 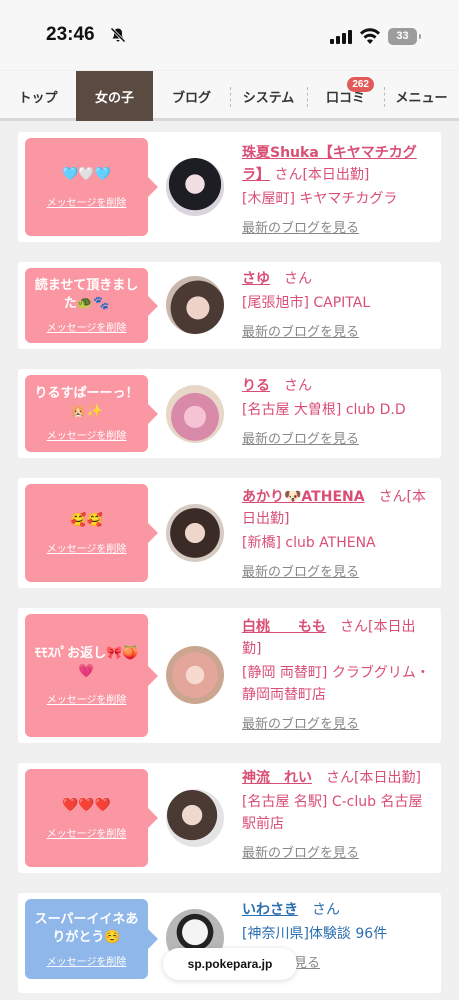 What do you see at coordinates (70, 34) in the screenshot?
I see `status-time: 23:46` at bounding box center [70, 34].